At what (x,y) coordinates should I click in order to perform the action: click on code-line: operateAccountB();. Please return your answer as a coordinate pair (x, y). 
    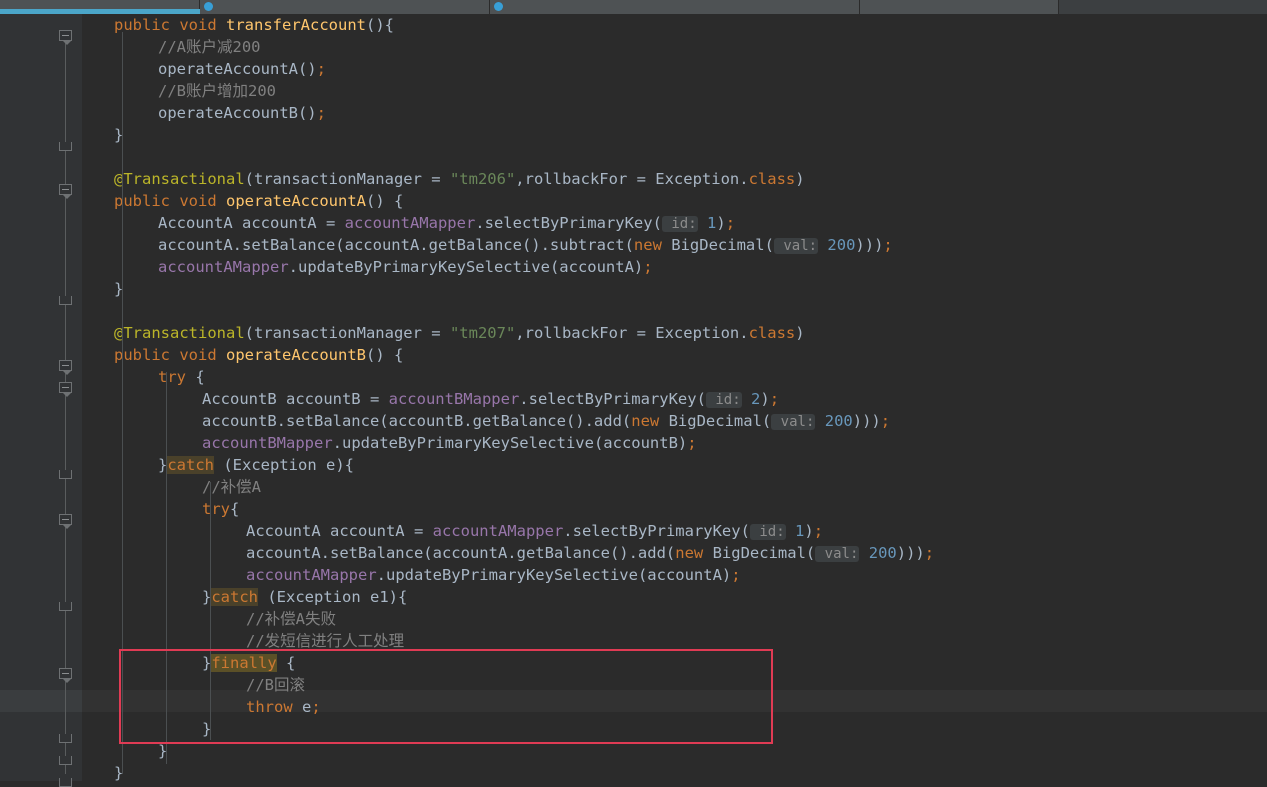
    Looking at the image, I should click on (674, 113).